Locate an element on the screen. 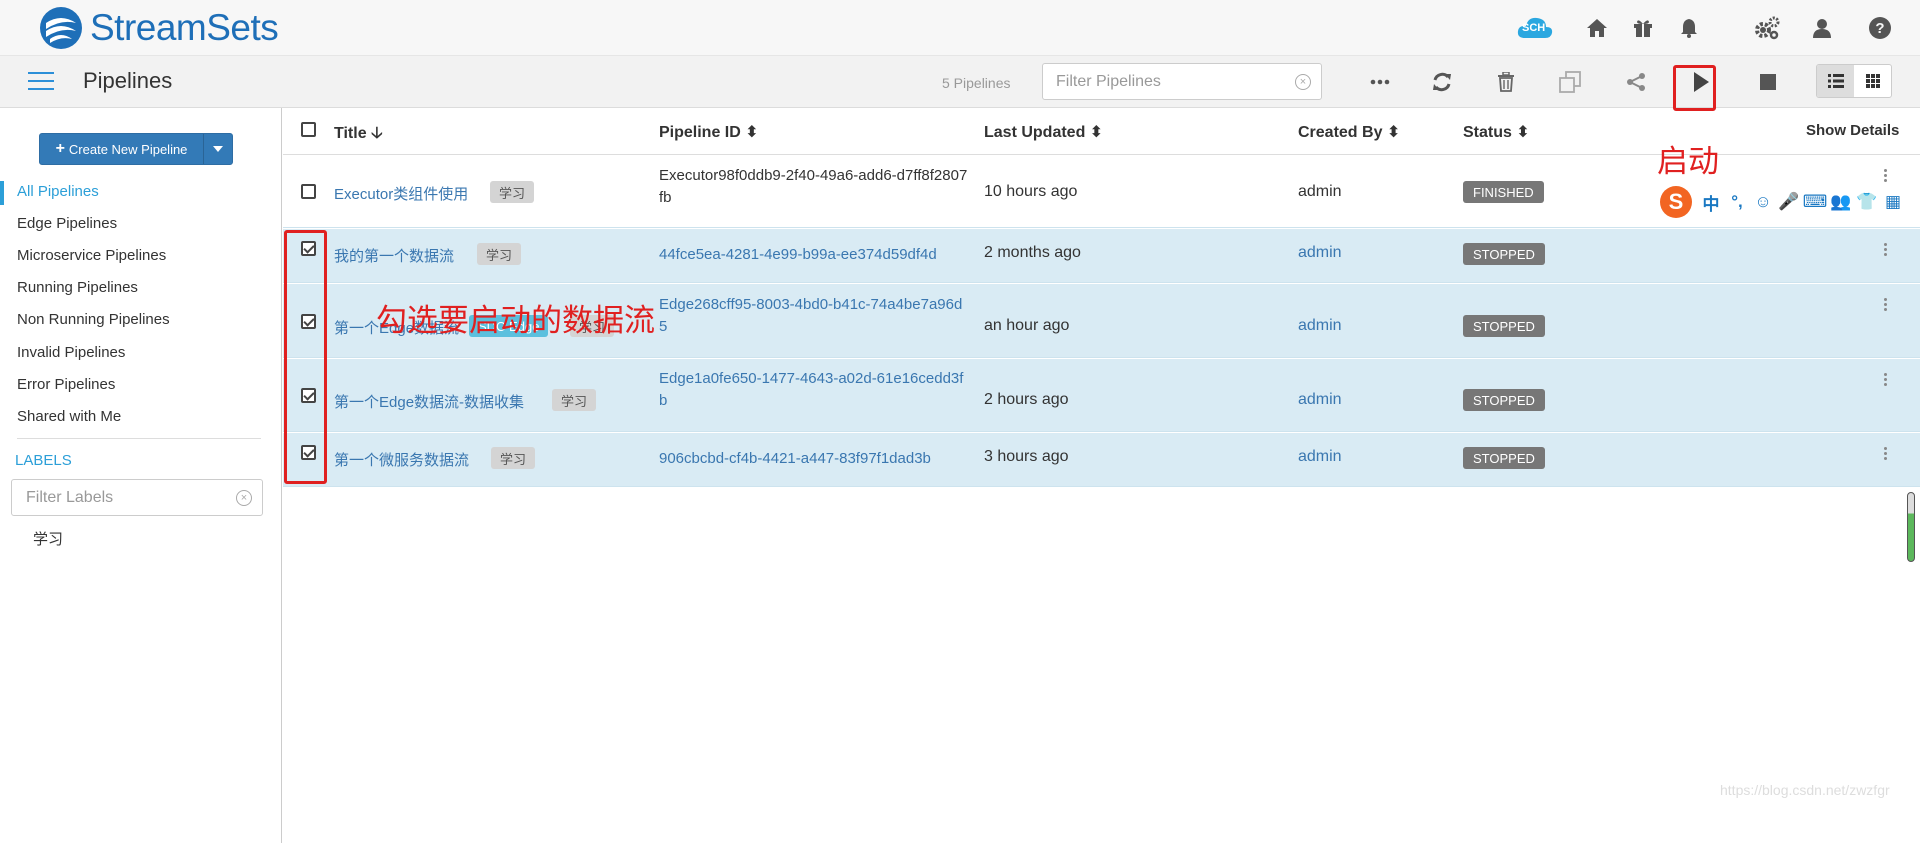 This screenshot has height=843, width=1920. more-options-icon is located at coordinates (1380, 82).